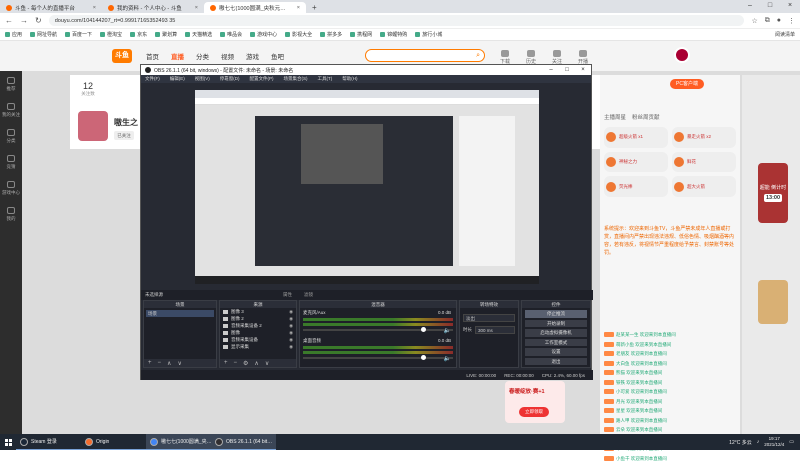 This screenshot has height=463, width=800. Describe the element at coordinates (258, 332) in the screenshot. I see `source-item: 图像◉` at that location.